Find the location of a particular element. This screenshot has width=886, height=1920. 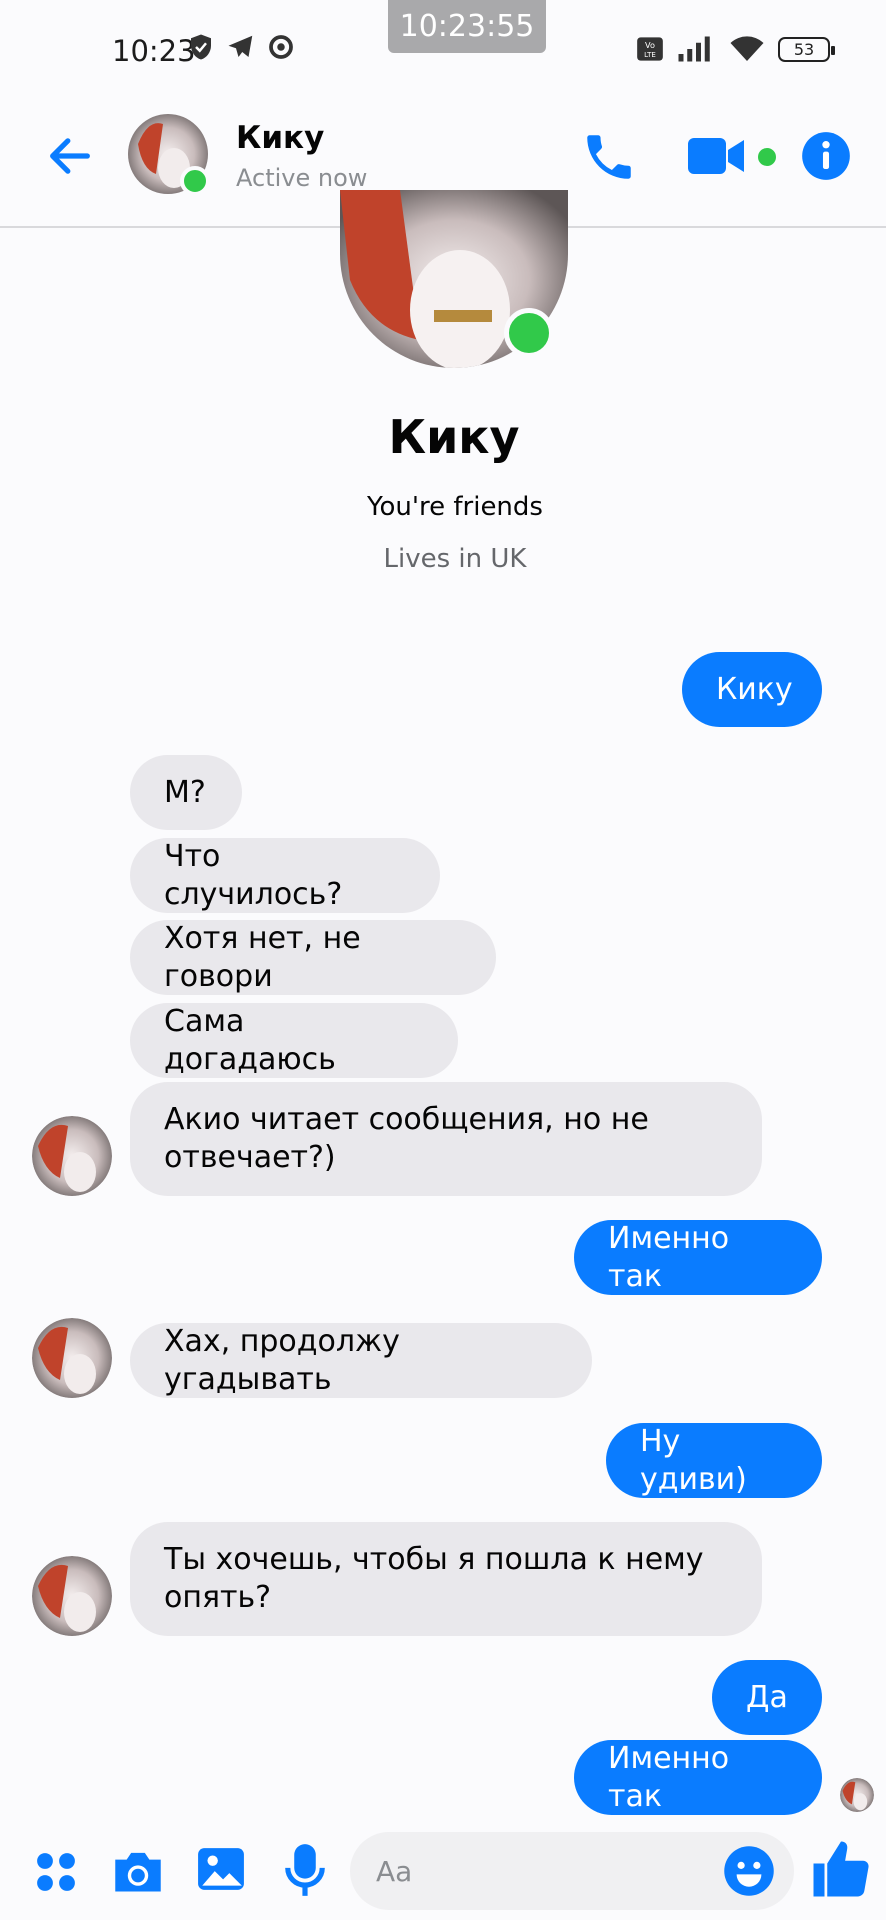

thumbs-up-icon is located at coordinates (841, 1869).